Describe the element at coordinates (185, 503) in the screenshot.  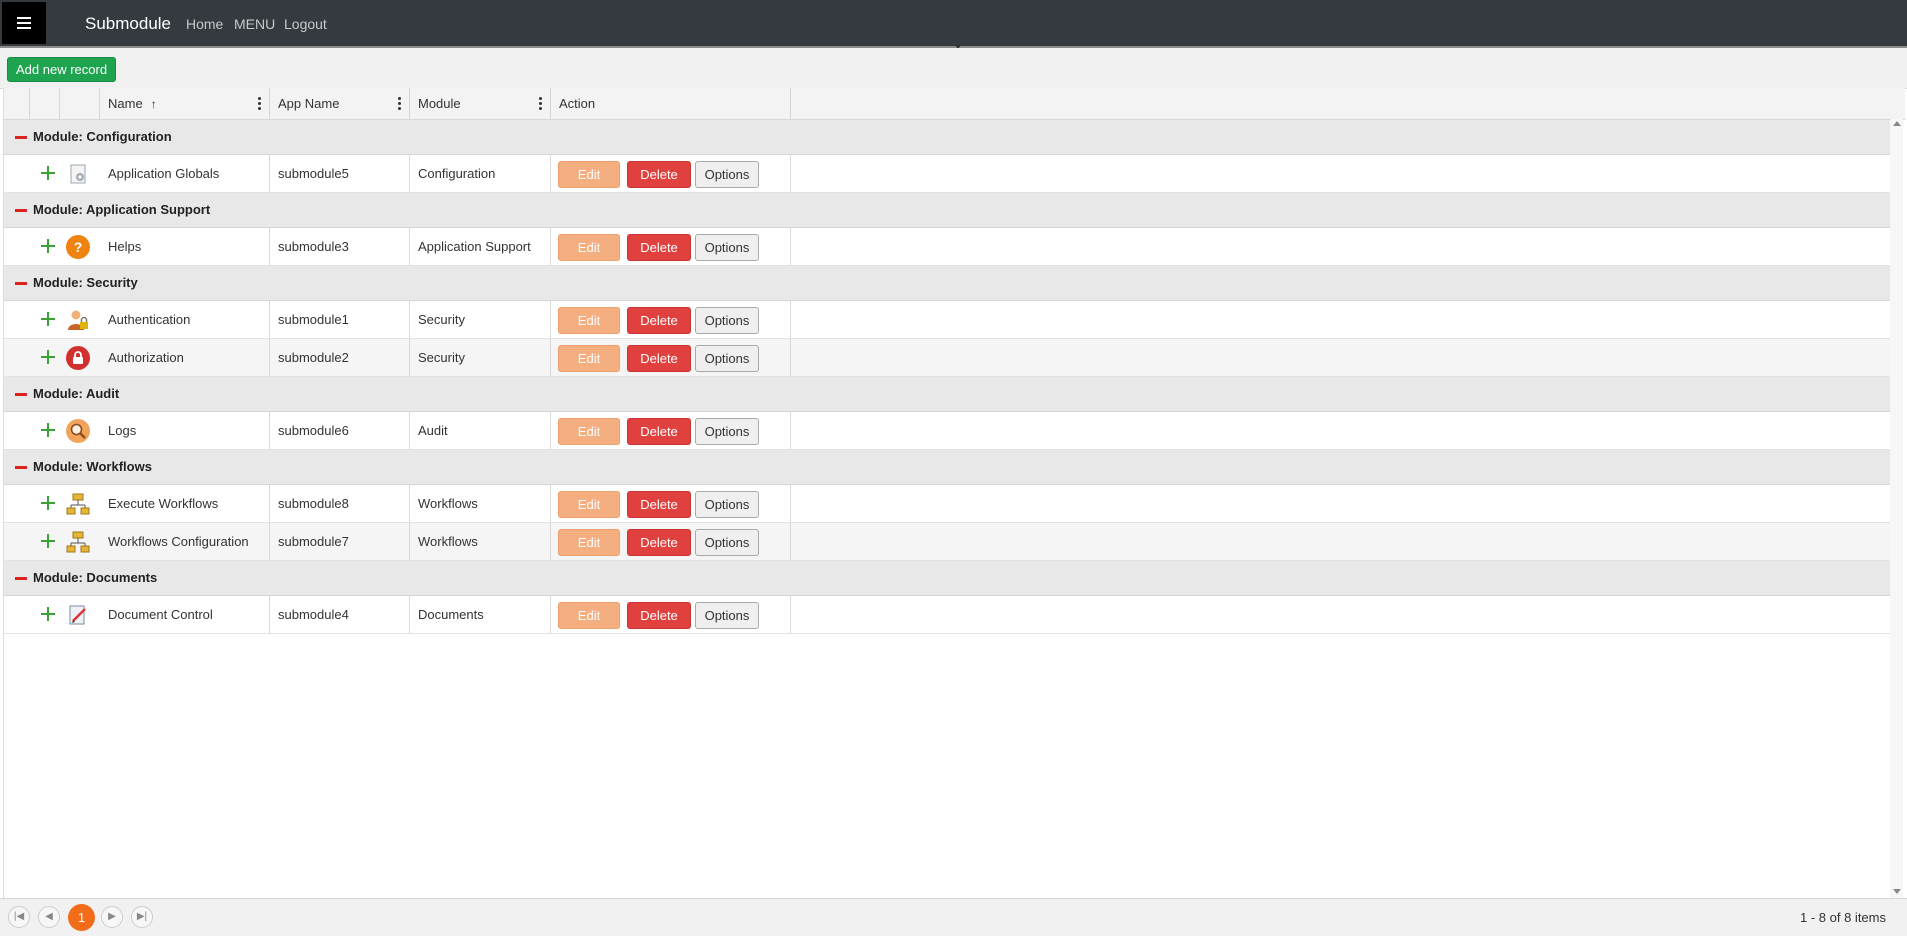
I see `cell-name: Execute Workflows` at that location.